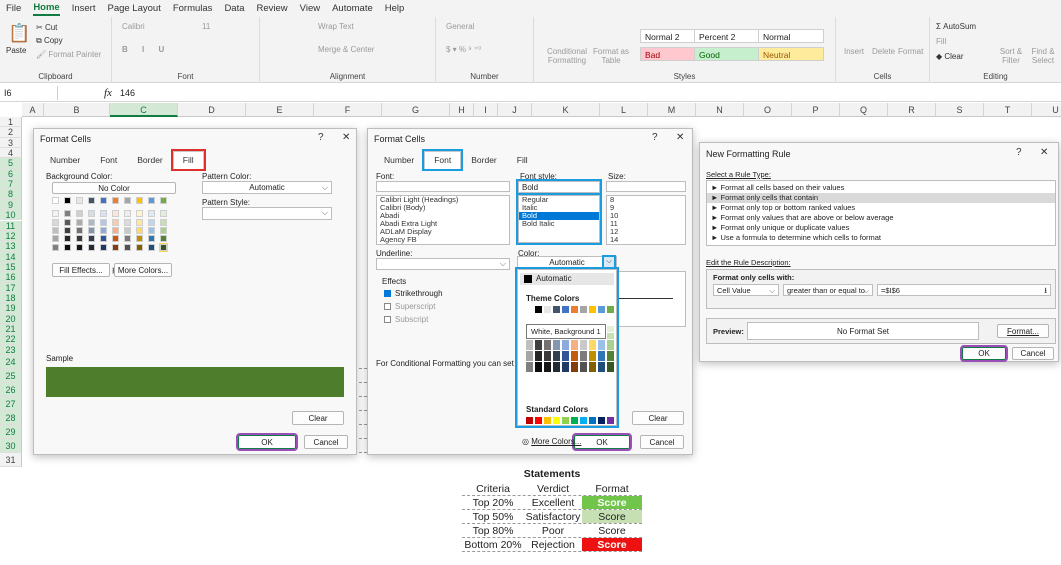  I want to click on column-header-s: S, so click(960, 110).